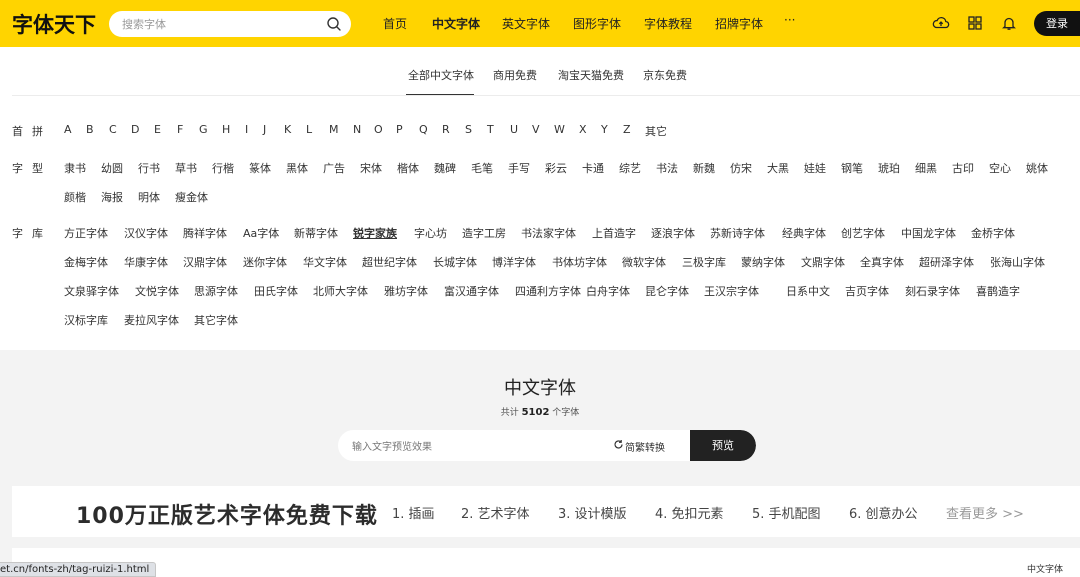  Describe the element at coordinates (608, 291) in the screenshot. I see `library-filter-40: 白舟字体` at that location.